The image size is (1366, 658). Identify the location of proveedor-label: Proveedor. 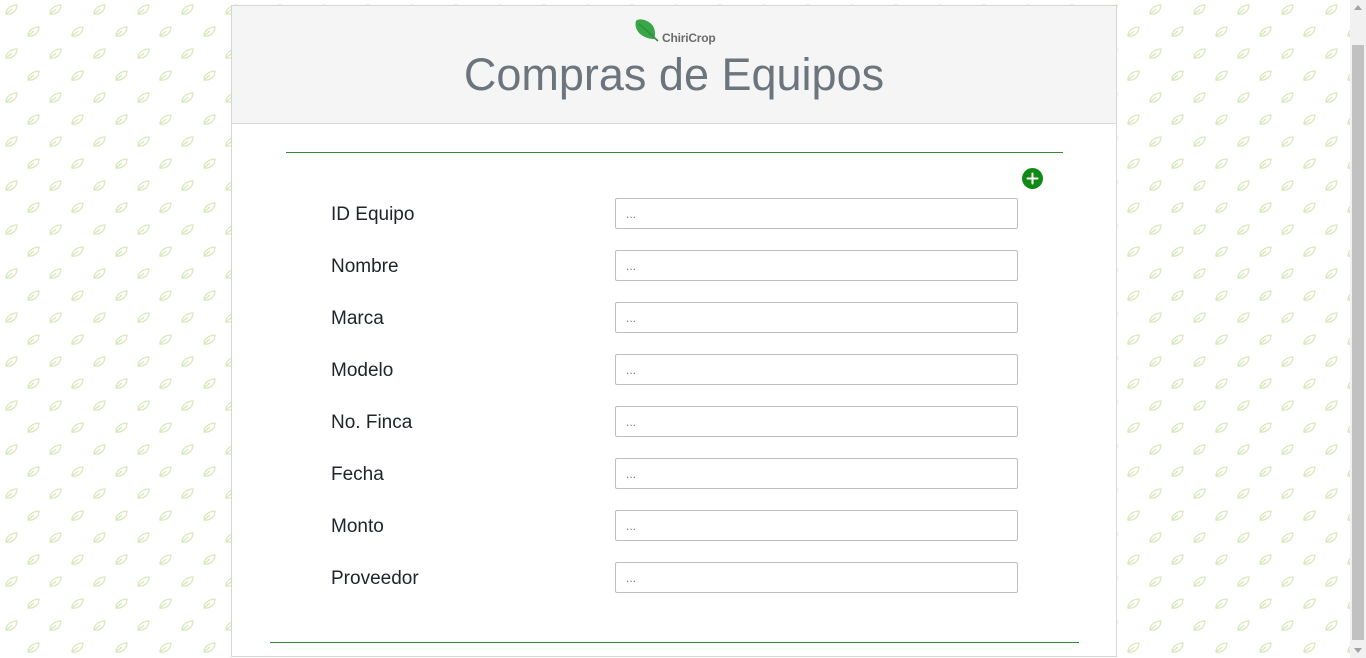
(375, 578).